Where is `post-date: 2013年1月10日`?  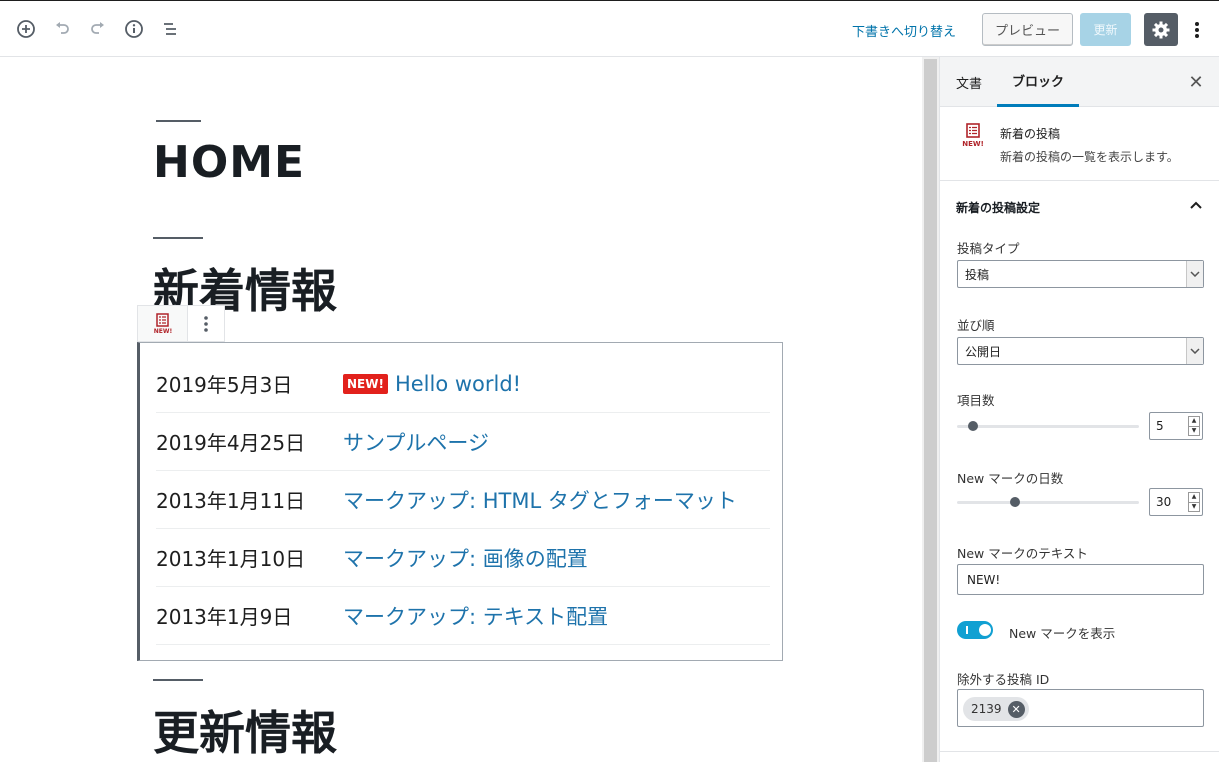 post-date: 2013年1月10日 is located at coordinates (231, 559).